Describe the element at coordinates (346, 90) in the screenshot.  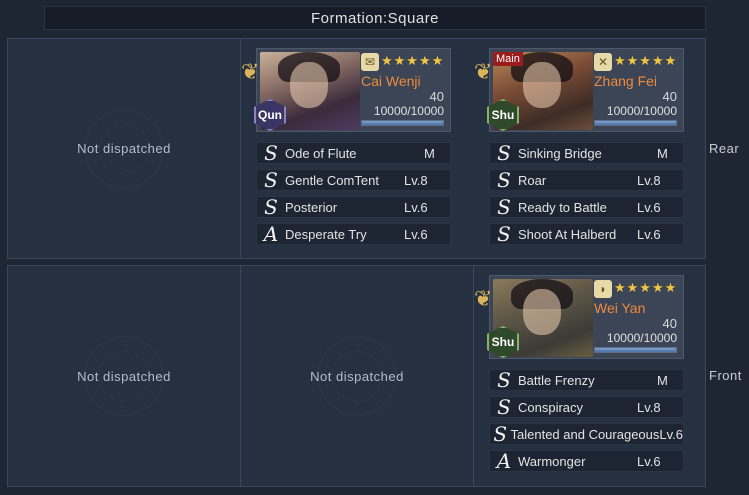
I see `hero-card-cai-wenji: ❦ Qun ✉ ★★★★★ Cai Wenji 40 10000/10000` at that location.